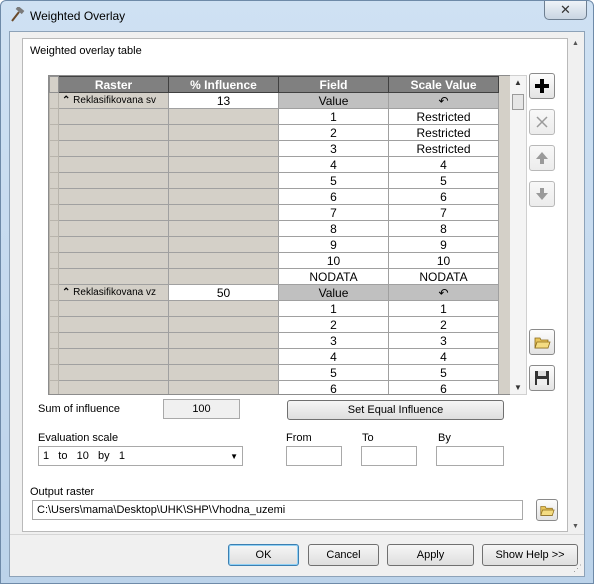 The width and height of the screenshot is (594, 584). I want to click on scale-value-cell: 3, so click(443, 340).